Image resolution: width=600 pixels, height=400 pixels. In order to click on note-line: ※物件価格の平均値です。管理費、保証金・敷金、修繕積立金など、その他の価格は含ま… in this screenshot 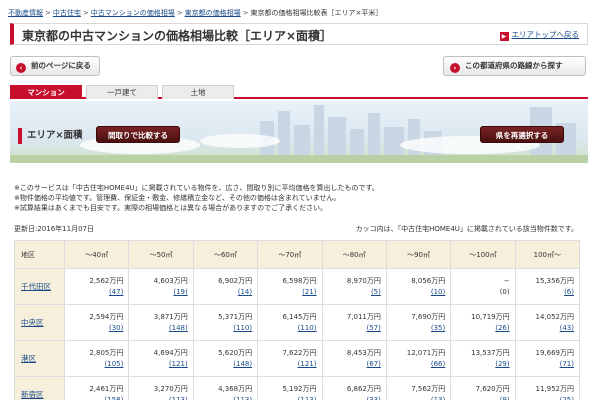, I will do `click(177, 198)`.